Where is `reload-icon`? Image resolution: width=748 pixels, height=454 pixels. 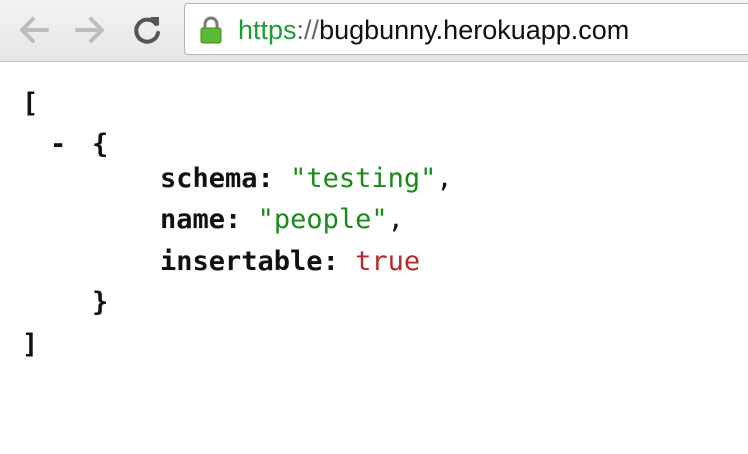 reload-icon is located at coordinates (147, 30).